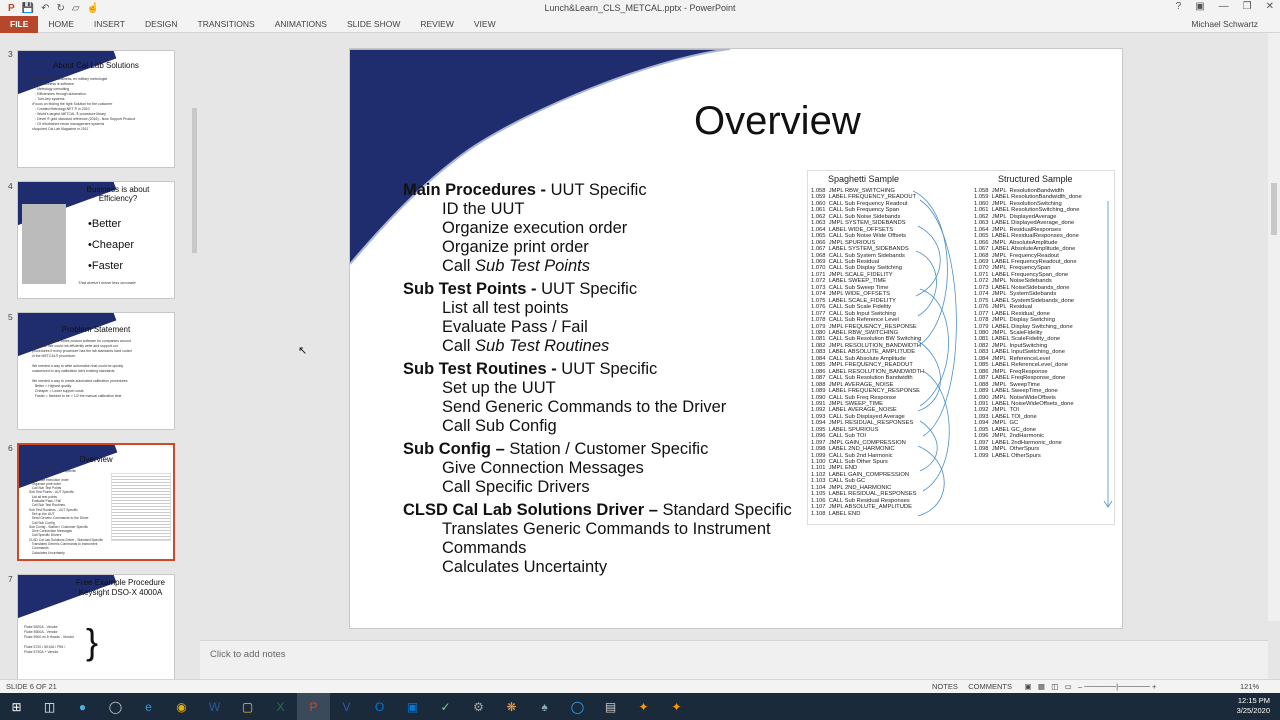 The width and height of the screenshot is (1280, 720). Describe the element at coordinates (214, 706) in the screenshot. I see `word-icon: W` at that location.